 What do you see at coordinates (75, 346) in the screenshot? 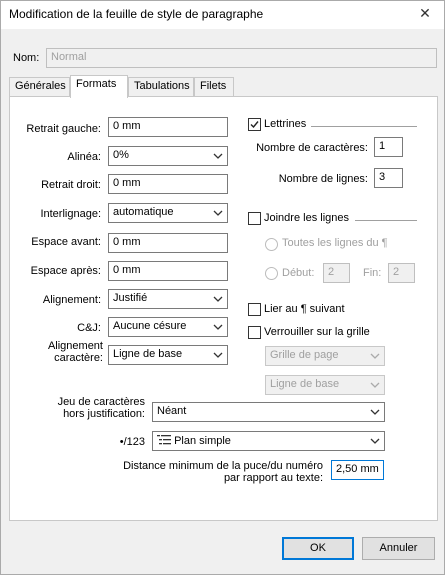
I see `alignement-caractere-label-1: Alignement` at bounding box center [75, 346].